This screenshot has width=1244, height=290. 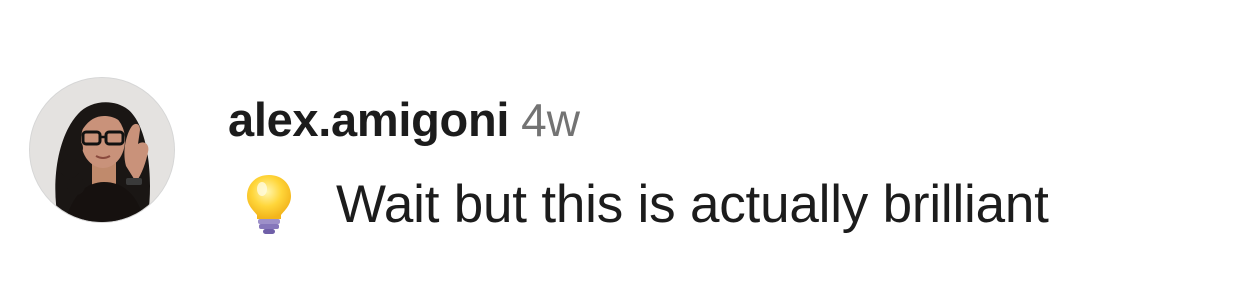 I want to click on avatar-image, so click(x=102, y=150).